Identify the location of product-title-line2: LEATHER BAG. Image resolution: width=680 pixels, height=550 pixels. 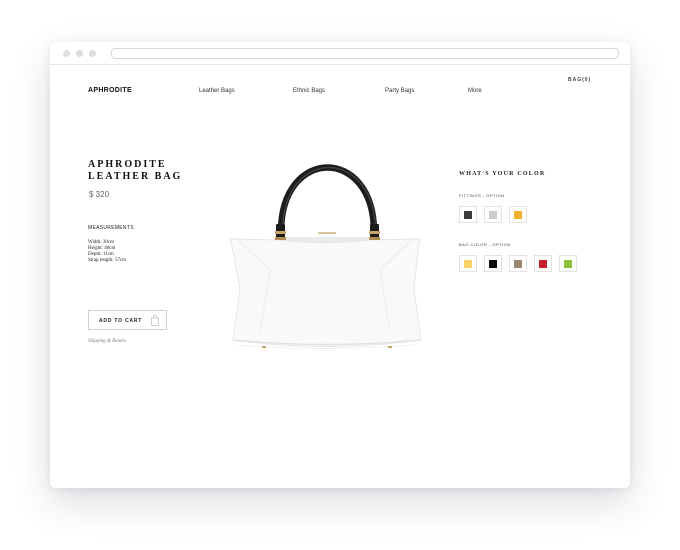
(135, 176).